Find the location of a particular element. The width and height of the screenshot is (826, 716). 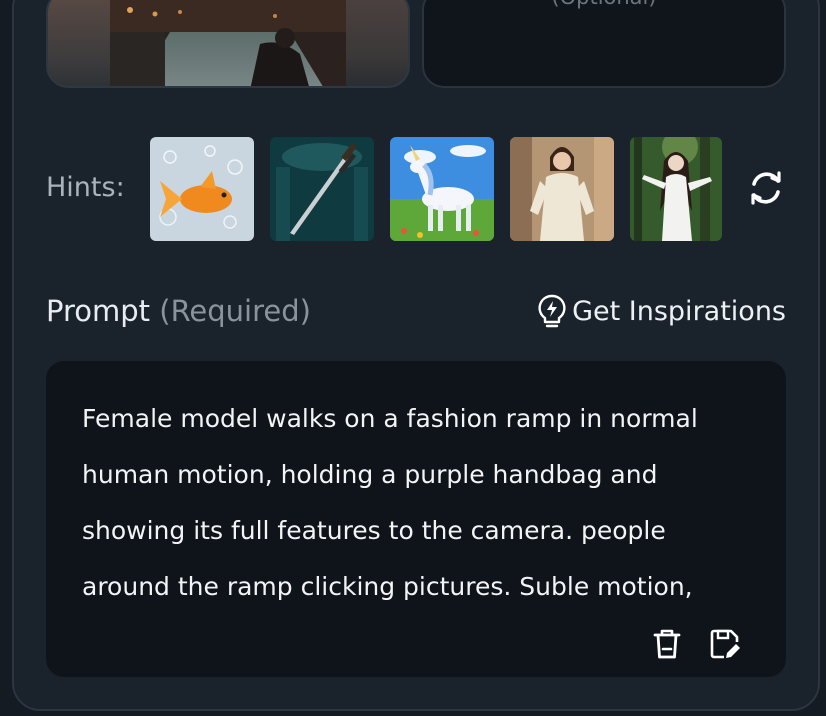

hint-dagger is located at coordinates (322, 189).